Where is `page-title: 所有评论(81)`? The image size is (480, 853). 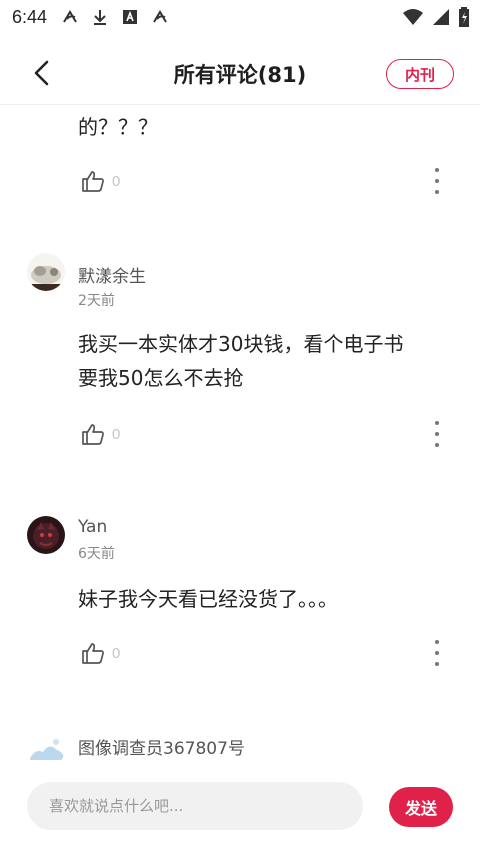
page-title: 所有评论(81) is located at coordinates (240, 75).